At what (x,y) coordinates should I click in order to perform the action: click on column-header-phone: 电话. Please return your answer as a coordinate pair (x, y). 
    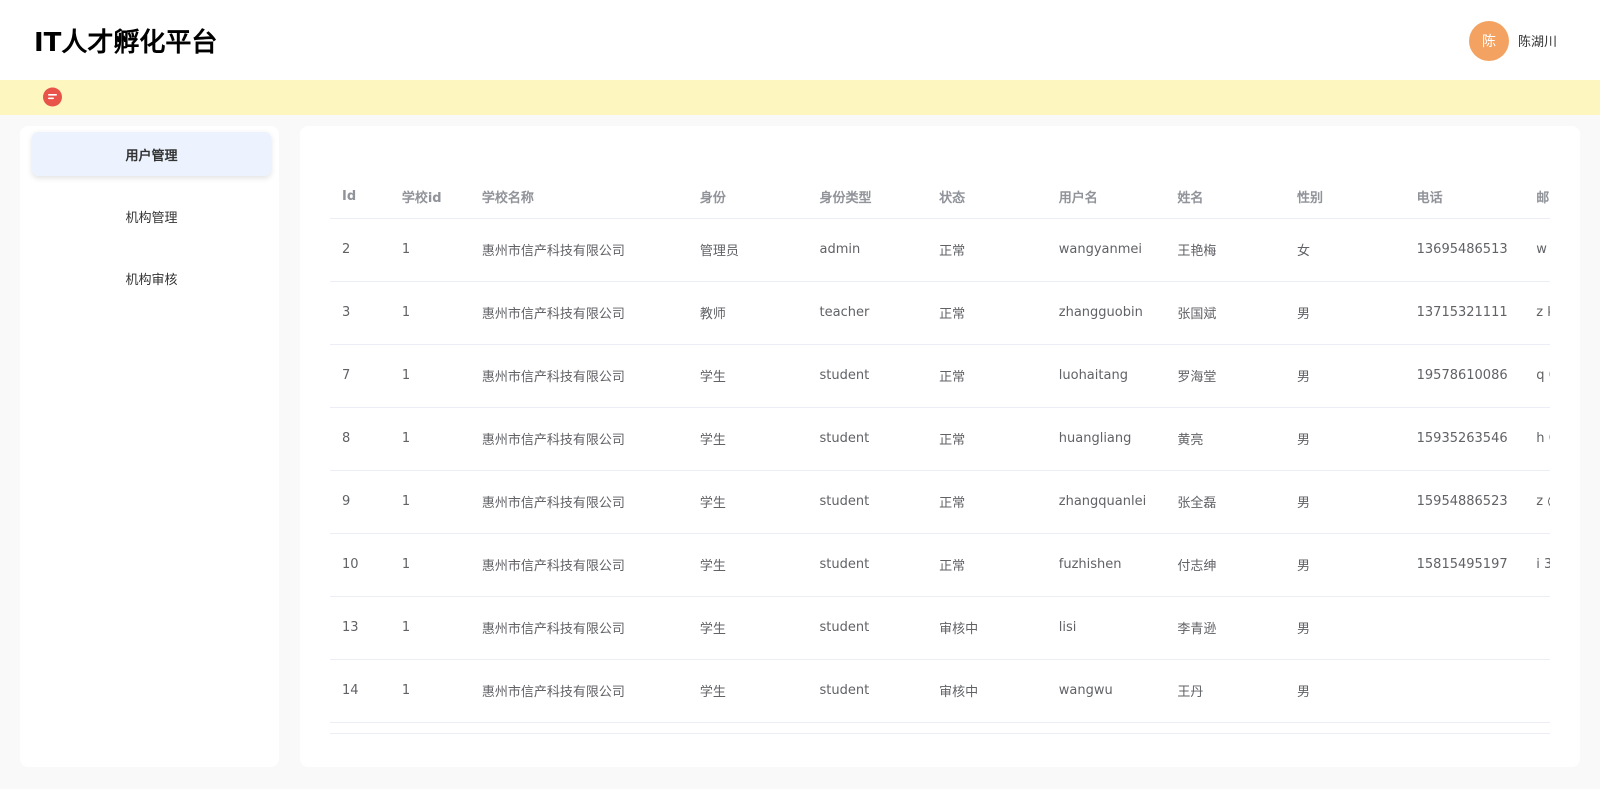
    Looking at the image, I should click on (1464, 197).